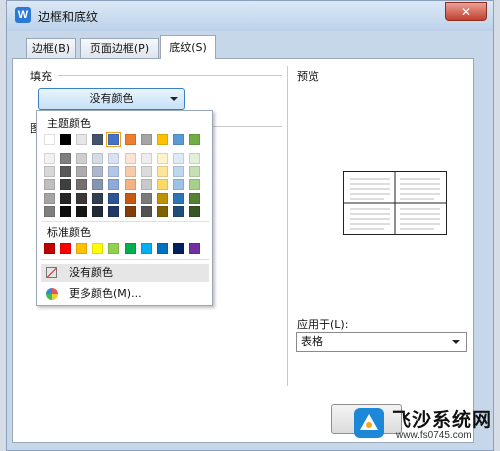 The image size is (500, 451). Describe the element at coordinates (188, 47) in the screenshot. I see `tab-shading: 底纹(S)` at that location.